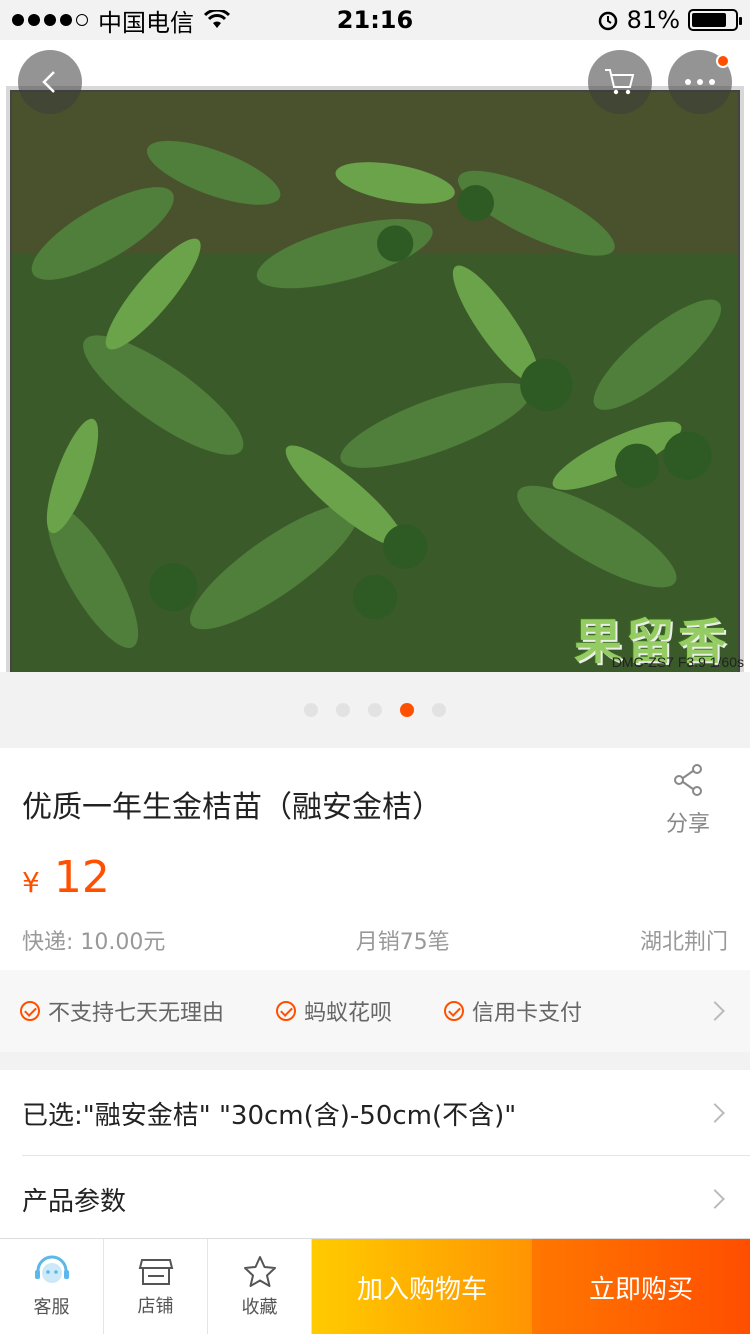 This screenshot has width=750, height=1334. Describe the element at coordinates (31, 882) in the screenshot. I see `currency-symbol: ¥` at that location.